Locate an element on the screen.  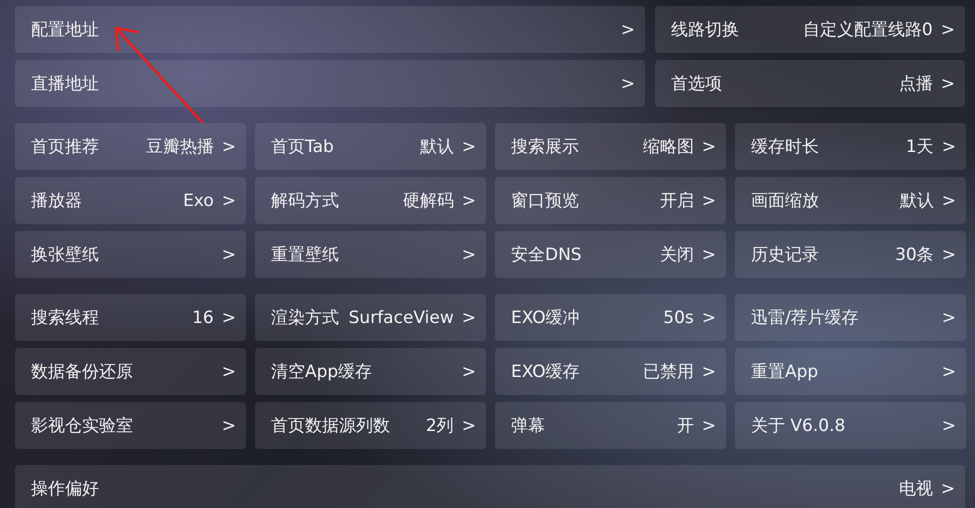
setting-value: 30条 is located at coordinates (914, 255).